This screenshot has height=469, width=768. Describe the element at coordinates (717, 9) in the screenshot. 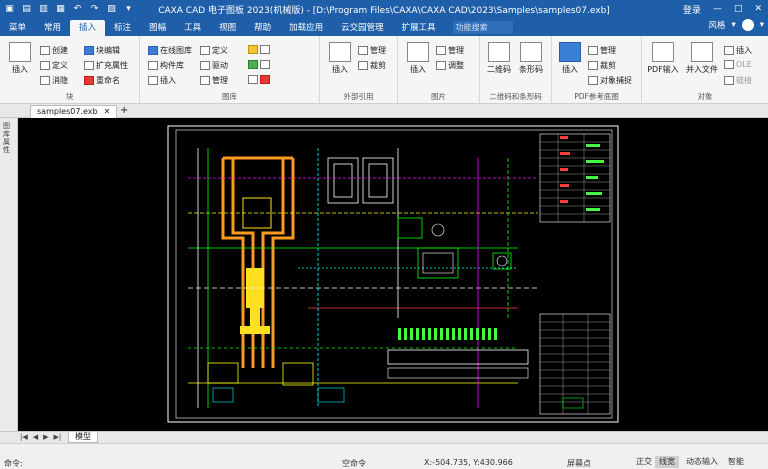

I see `minimize-button: —` at that location.